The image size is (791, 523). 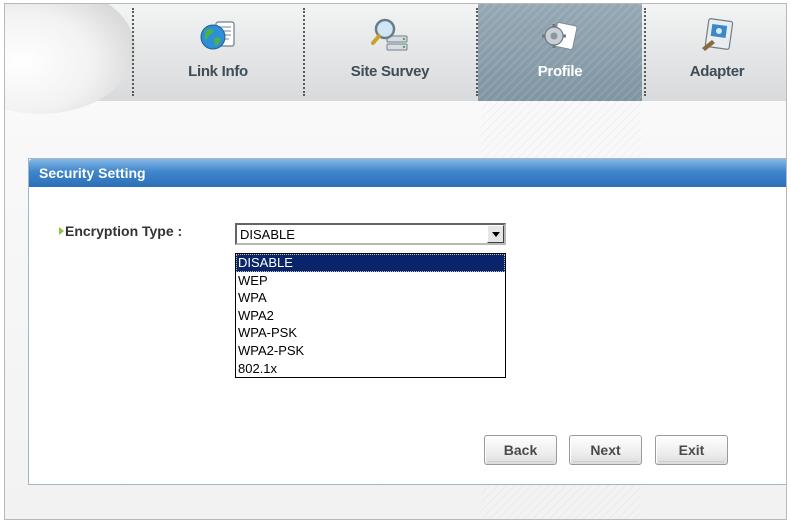 What do you see at coordinates (92, 173) in the screenshot?
I see `panel-title: Security Setting` at bounding box center [92, 173].